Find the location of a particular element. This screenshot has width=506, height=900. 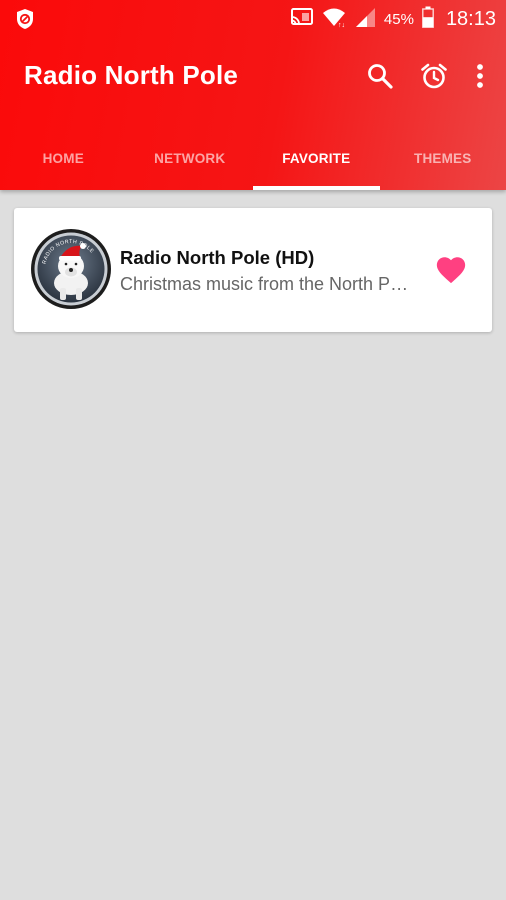

cast-icon is located at coordinates (302, 19).